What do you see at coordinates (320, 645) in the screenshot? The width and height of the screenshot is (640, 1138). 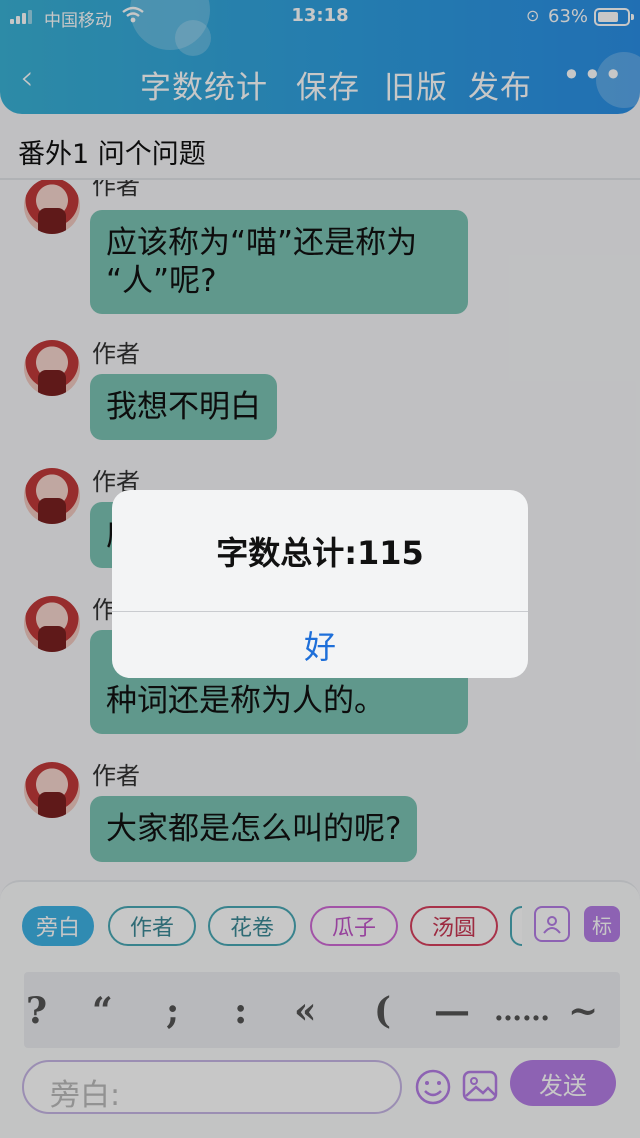 I see `alert-ok-button: 好` at bounding box center [320, 645].